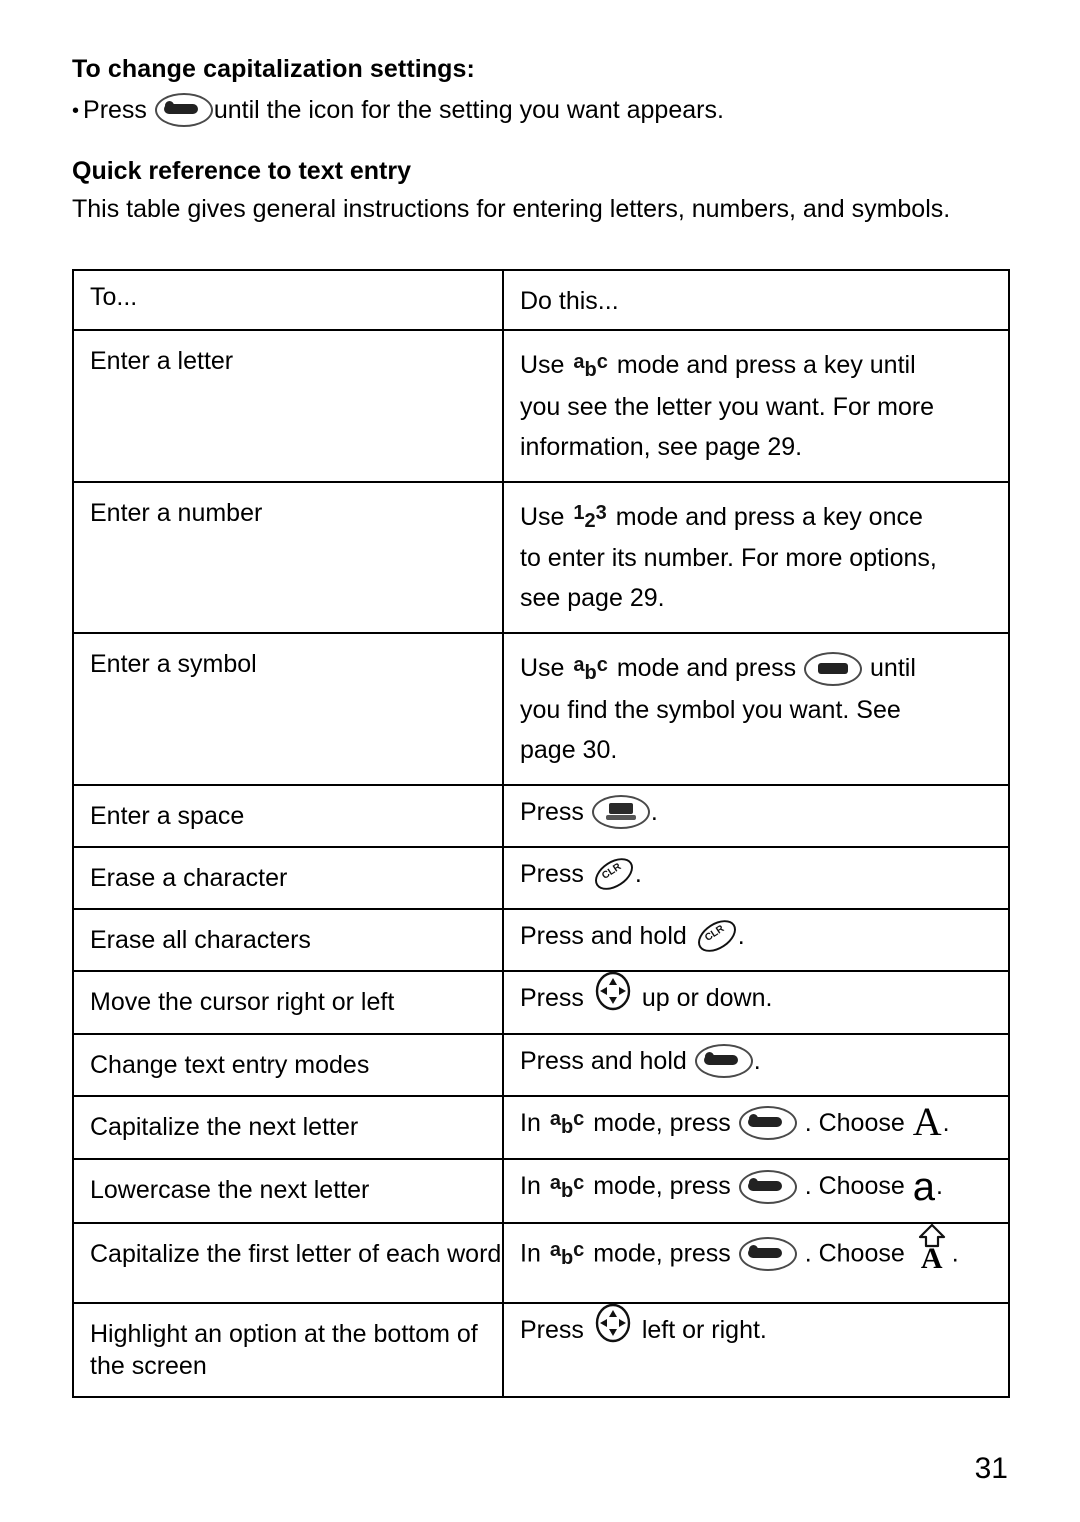  I want to click on table-cell-do: Press and hold ., so click(756, 1064).